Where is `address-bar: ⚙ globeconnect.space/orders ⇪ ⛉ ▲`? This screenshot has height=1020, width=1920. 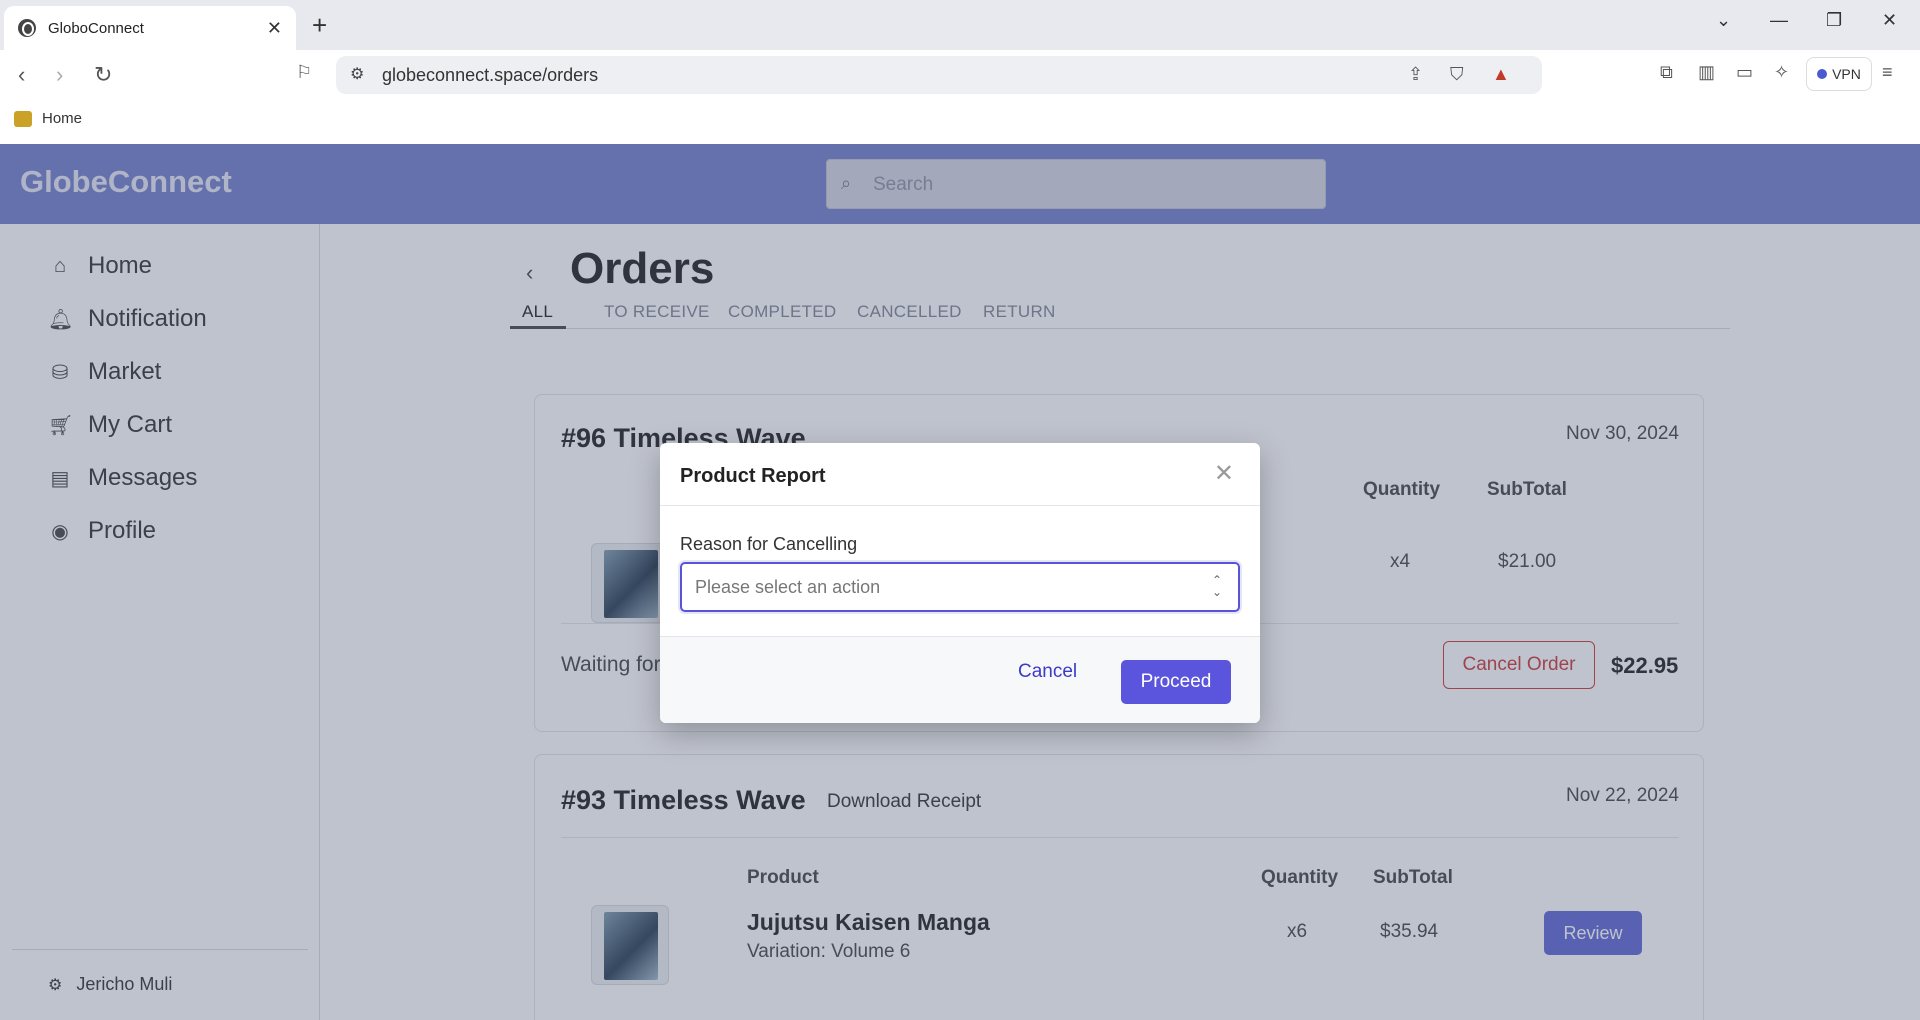 address-bar: ⚙ globeconnect.space/orders ⇪ ⛉ ▲ is located at coordinates (939, 75).